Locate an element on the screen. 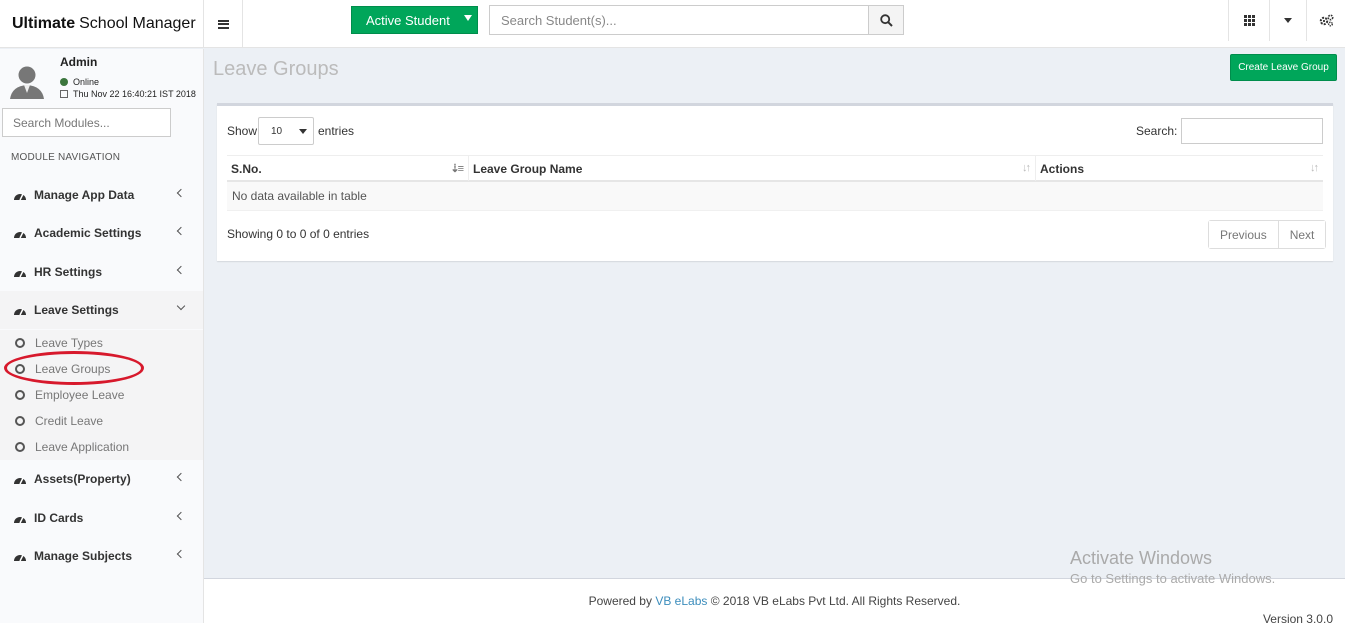 Image resolution: width=1345 pixels, height=623 pixels. sidebar-item-leave-settings: Leave Settings is located at coordinates (101, 310).